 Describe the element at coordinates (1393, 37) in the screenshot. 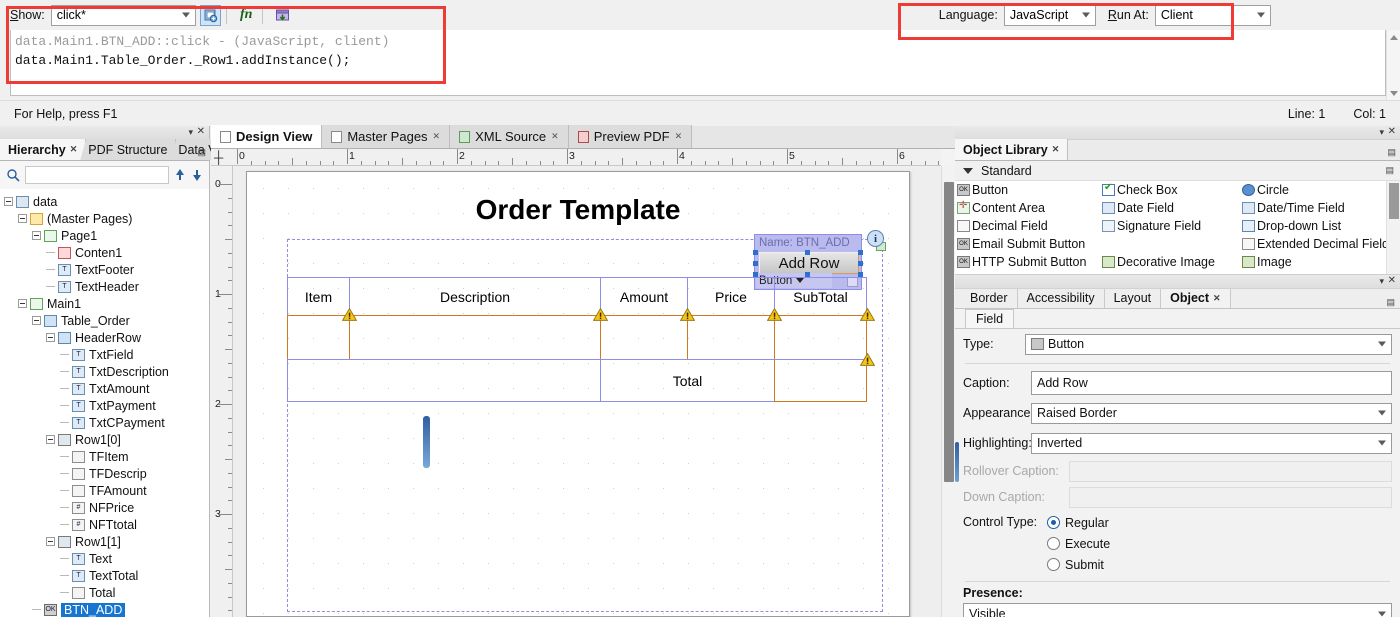

I see `scroll-up-arrow-icon` at that location.